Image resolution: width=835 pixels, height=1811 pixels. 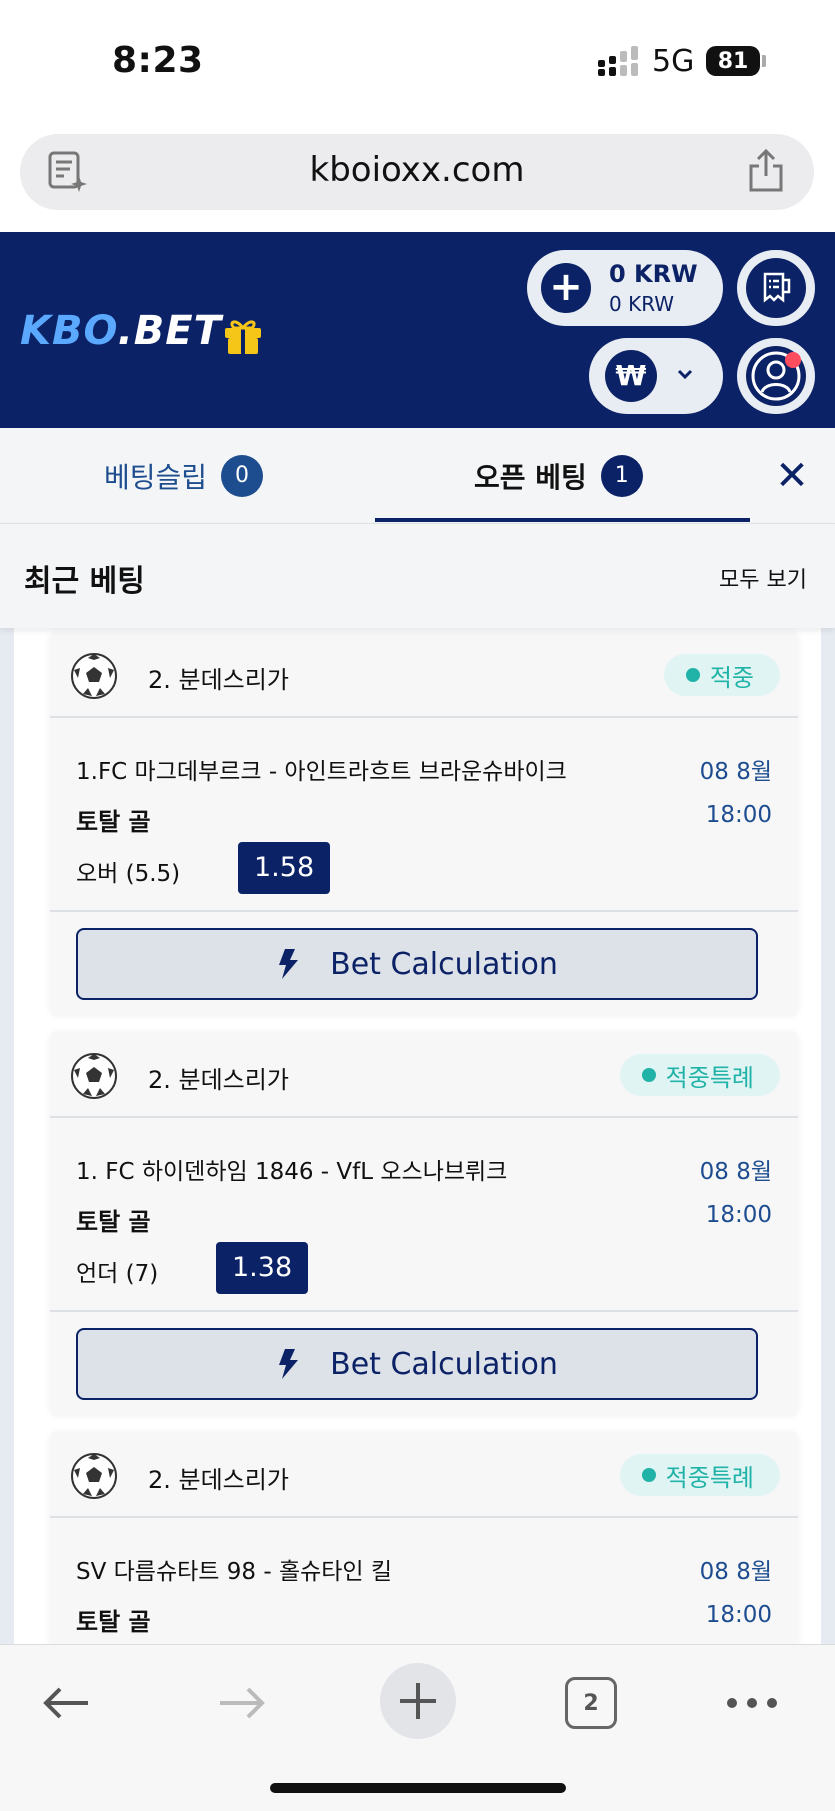 What do you see at coordinates (84, 581) in the screenshot?
I see `recent-bets-title: 최근 베팅` at bounding box center [84, 581].